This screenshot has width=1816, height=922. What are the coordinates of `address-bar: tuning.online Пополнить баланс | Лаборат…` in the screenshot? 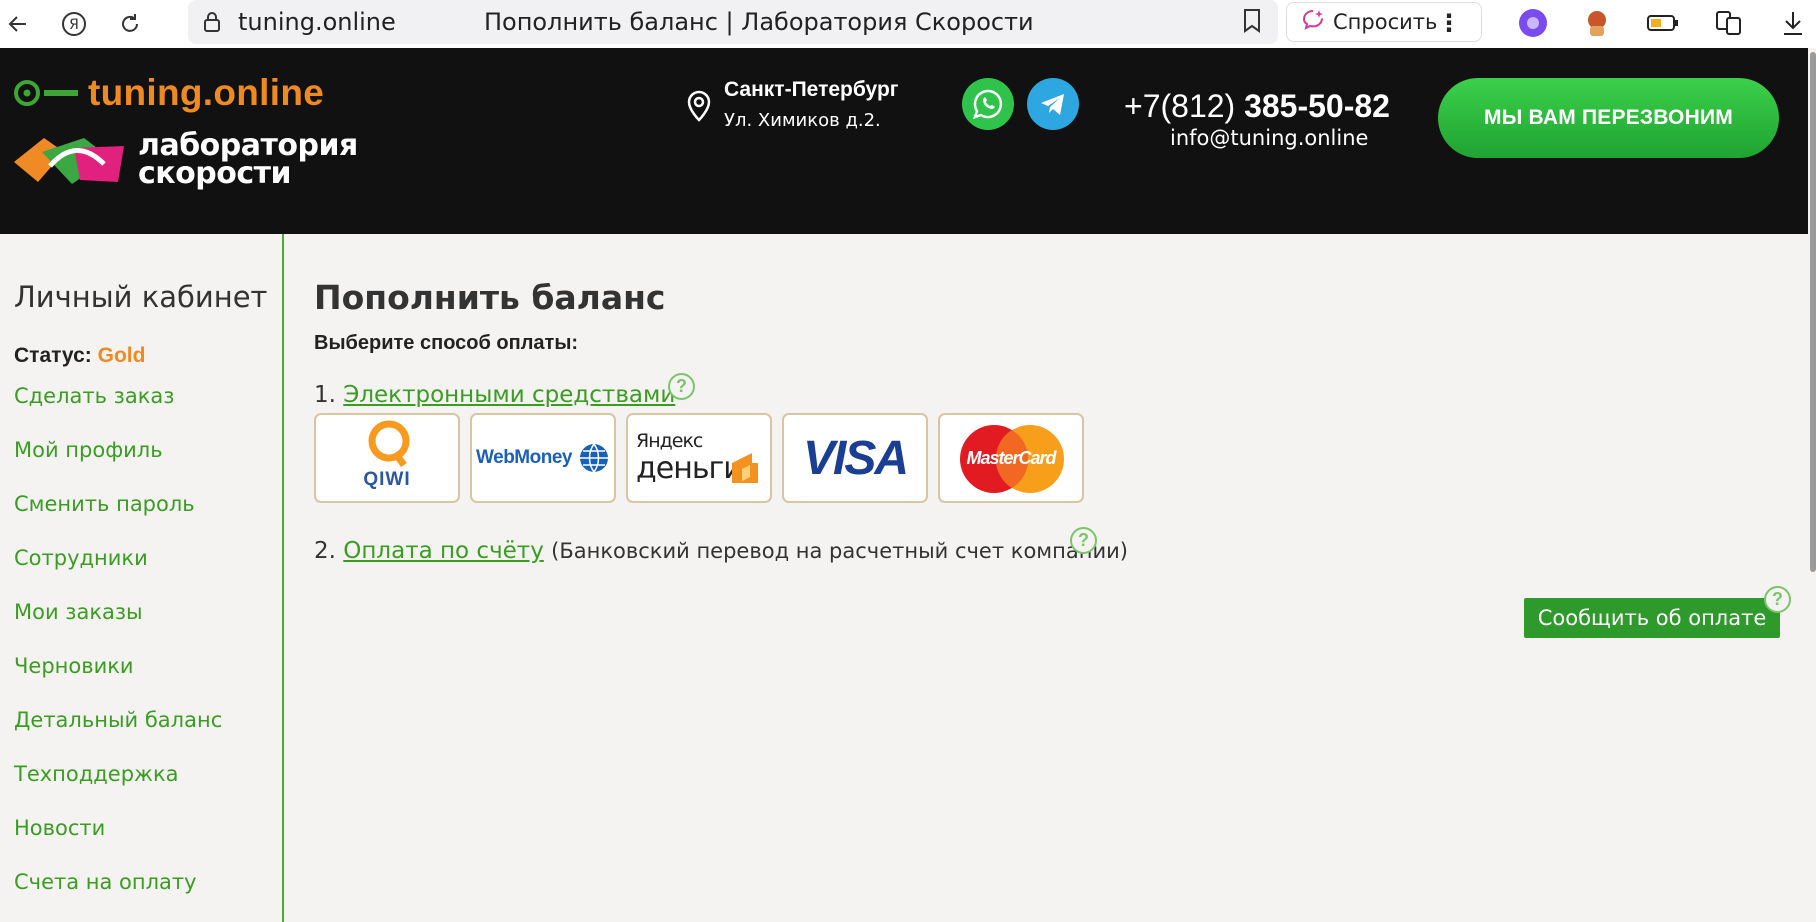 It's located at (733, 22).